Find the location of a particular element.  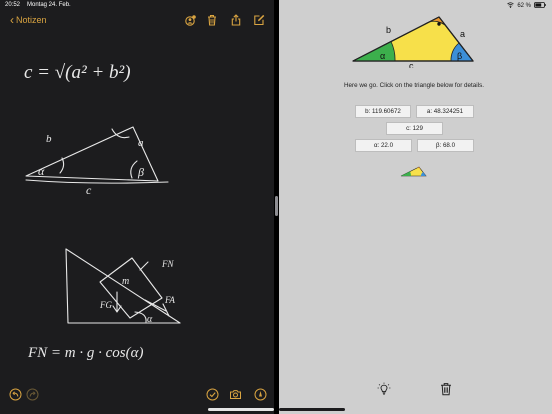

undo-icon is located at coordinates (15, 394).